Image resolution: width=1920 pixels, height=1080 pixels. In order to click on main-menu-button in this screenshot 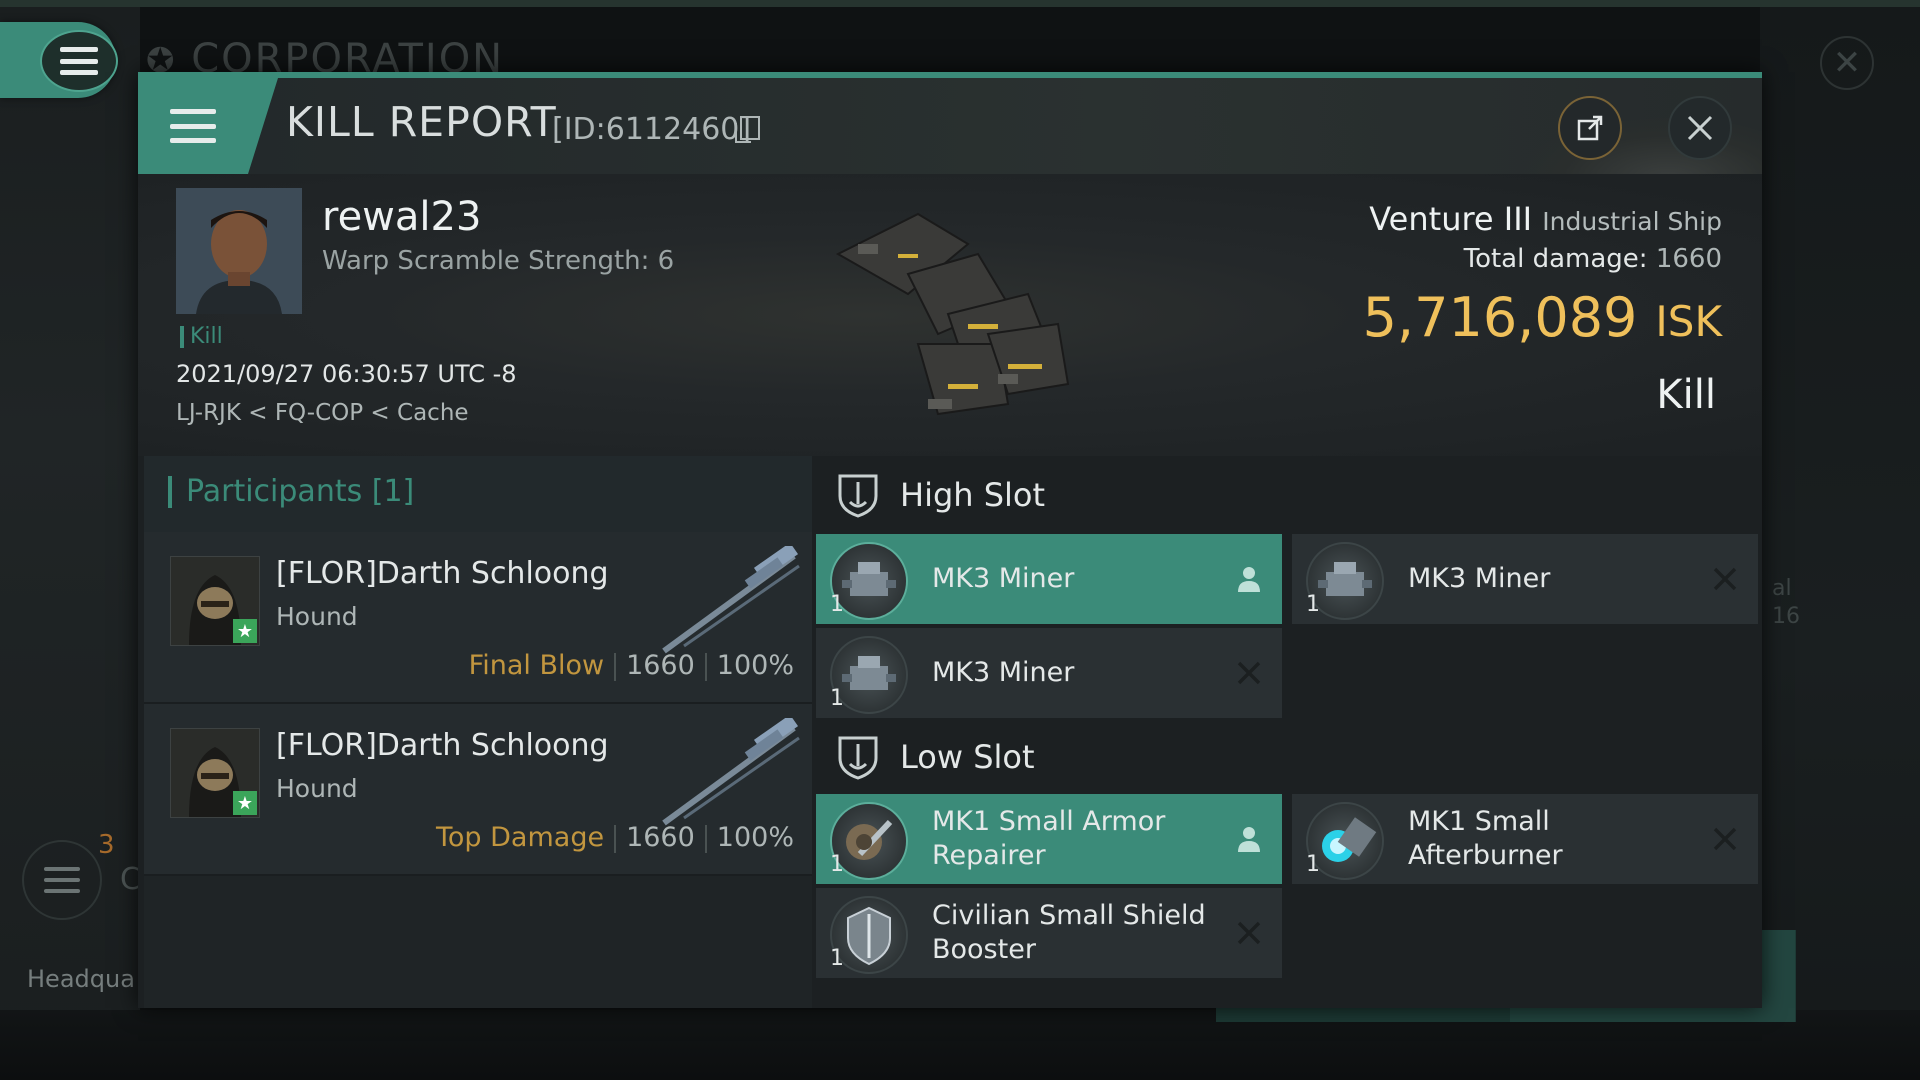, I will do `click(79, 61)`.